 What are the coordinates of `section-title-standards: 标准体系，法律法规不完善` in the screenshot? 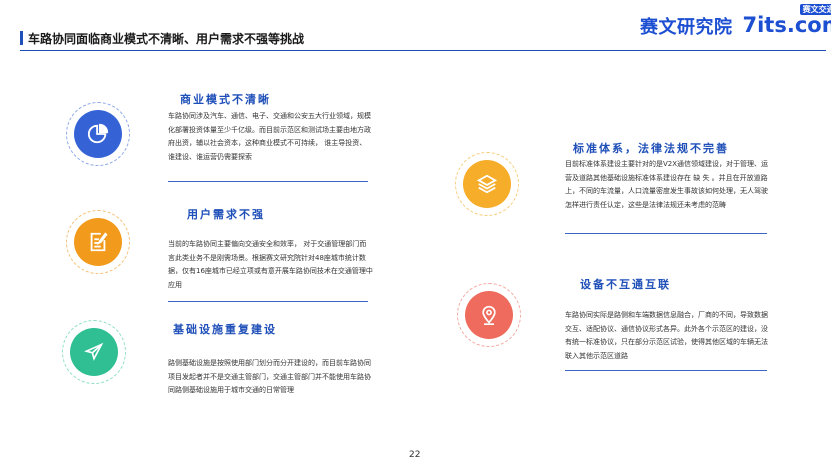 It's located at (651, 148).